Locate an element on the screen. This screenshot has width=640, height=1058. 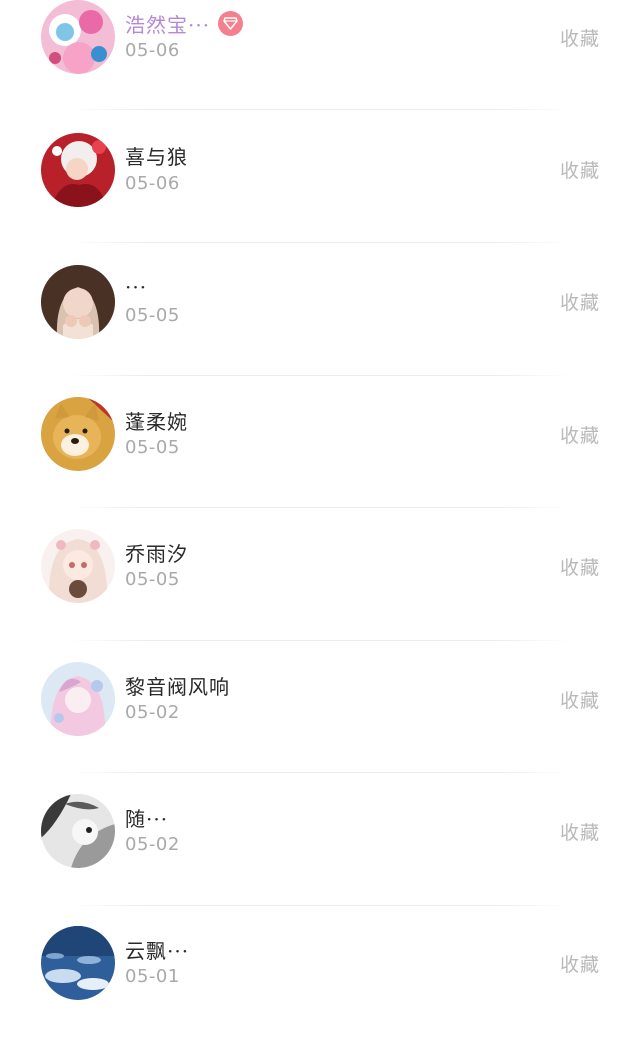
username-row: 随··· is located at coordinates (146, 817).